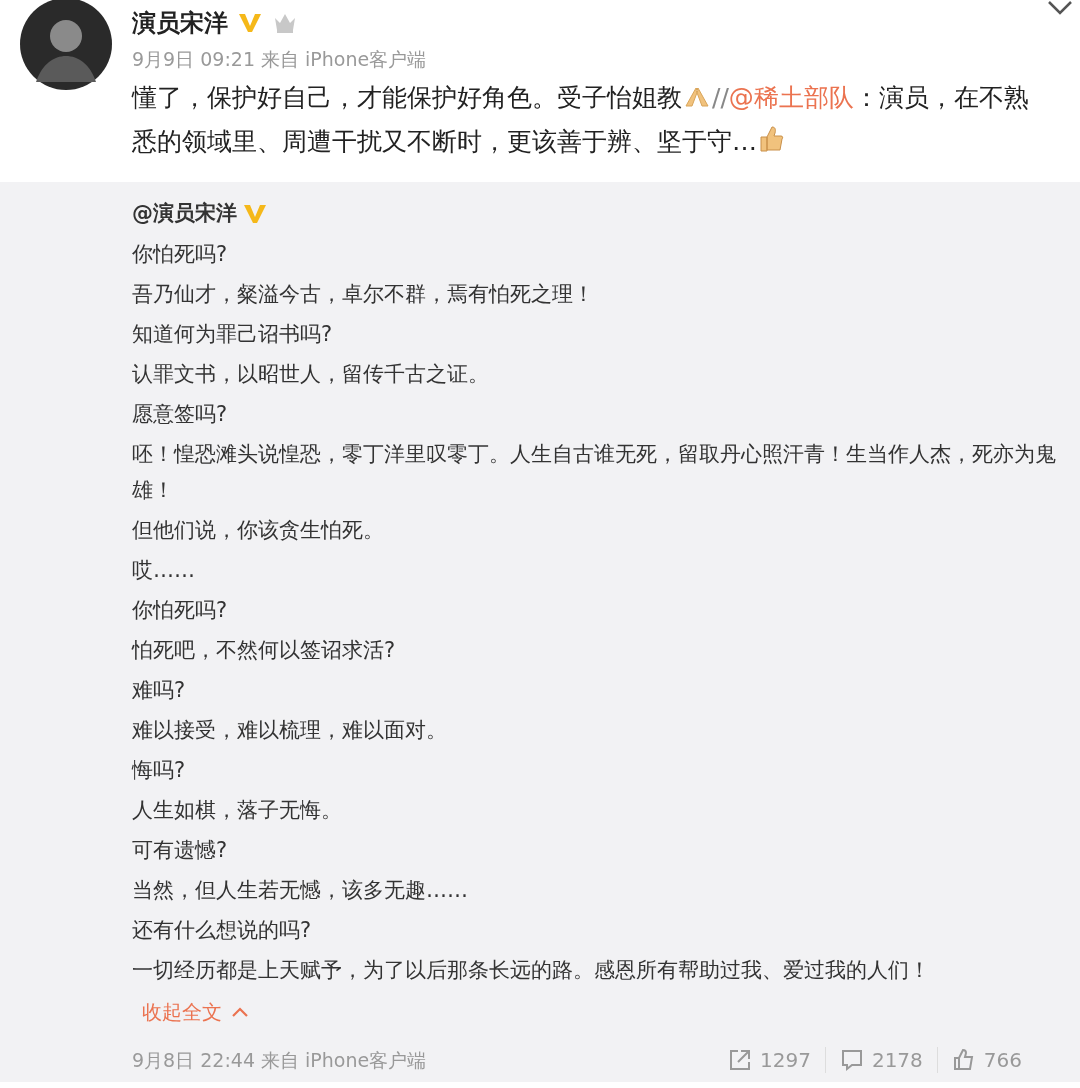  I want to click on post-meta: 9月9日 09:21 来自 iPhone客户端, so click(280, 59).